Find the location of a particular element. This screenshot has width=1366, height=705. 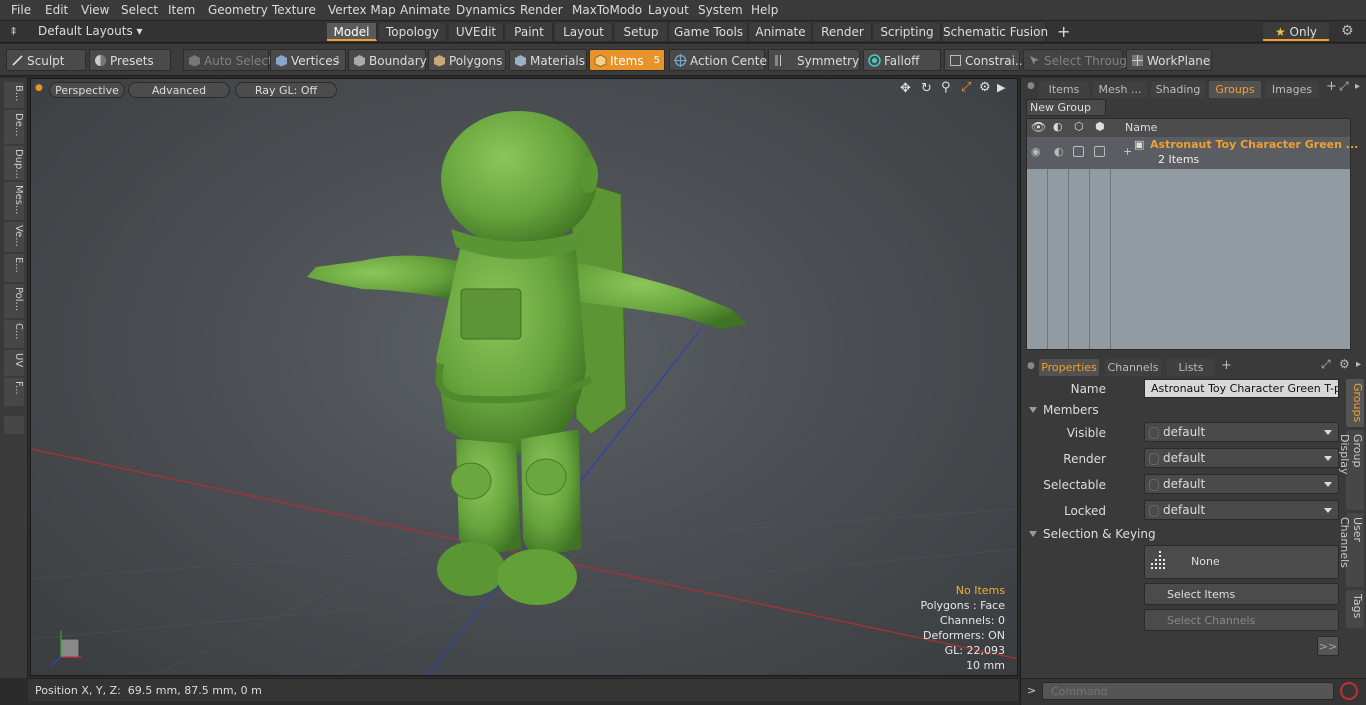

expand-plus-icon: + is located at coordinates (1127, 151).